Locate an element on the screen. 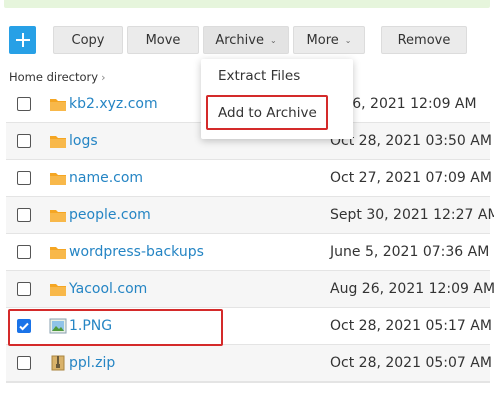 The width and height of the screenshot is (494, 396). file-date: June 5, 2021 07:36 AM is located at coordinates (410, 252).